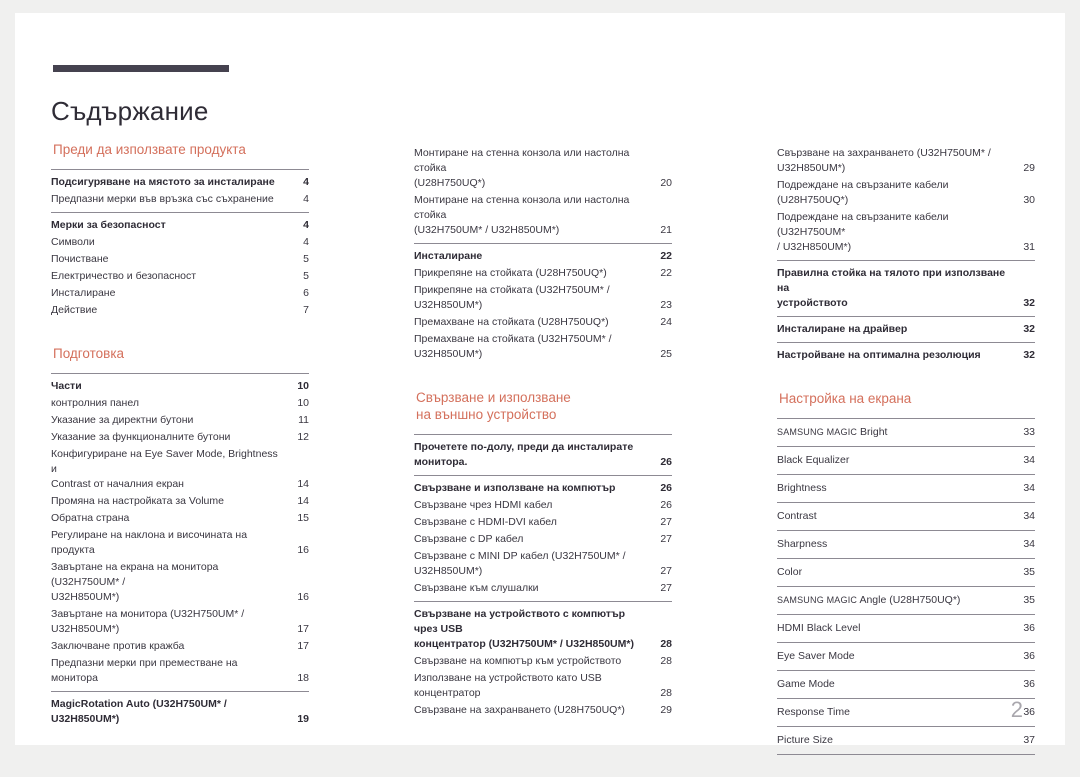 This screenshot has height=777, width=1080. Describe the element at coordinates (906, 329) in the screenshot. I see `toc-entry: Инсталиране на драйвер 32` at that location.